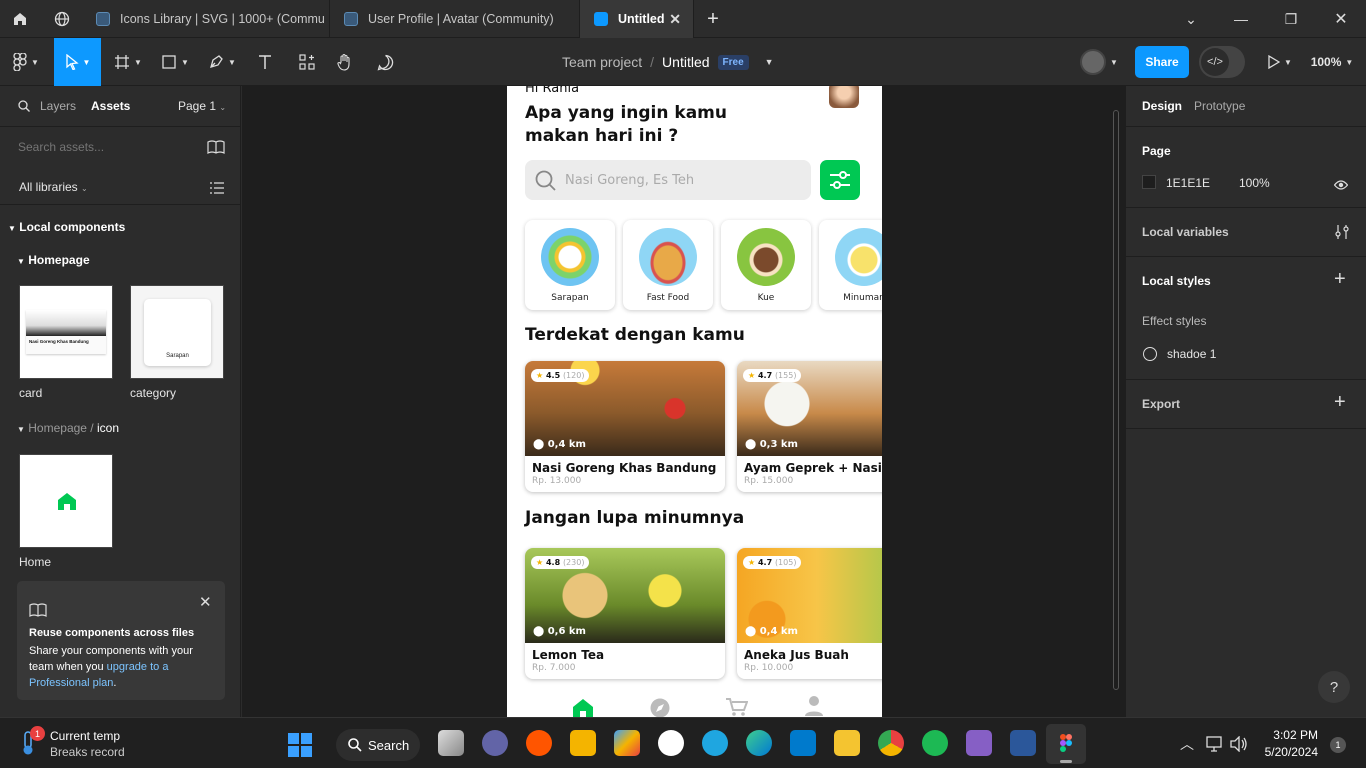  I want to click on shape-tool-button: ▼, so click(175, 62).